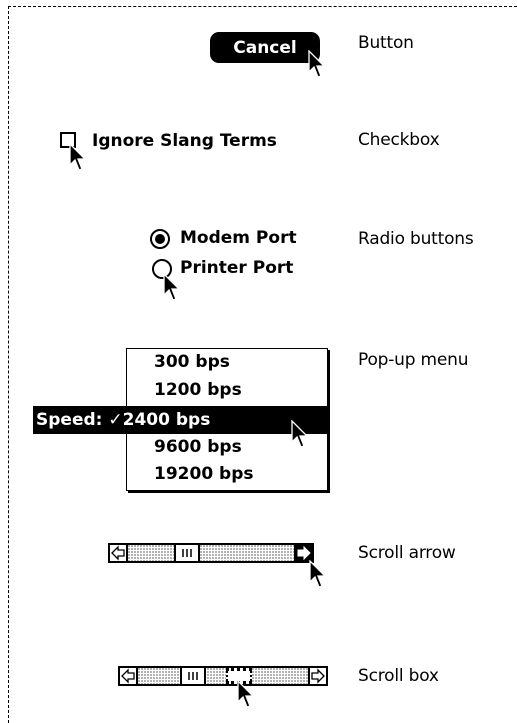  What do you see at coordinates (159, 420) in the screenshot?
I see `menu-option-2400: ✓2400 bps` at bounding box center [159, 420].